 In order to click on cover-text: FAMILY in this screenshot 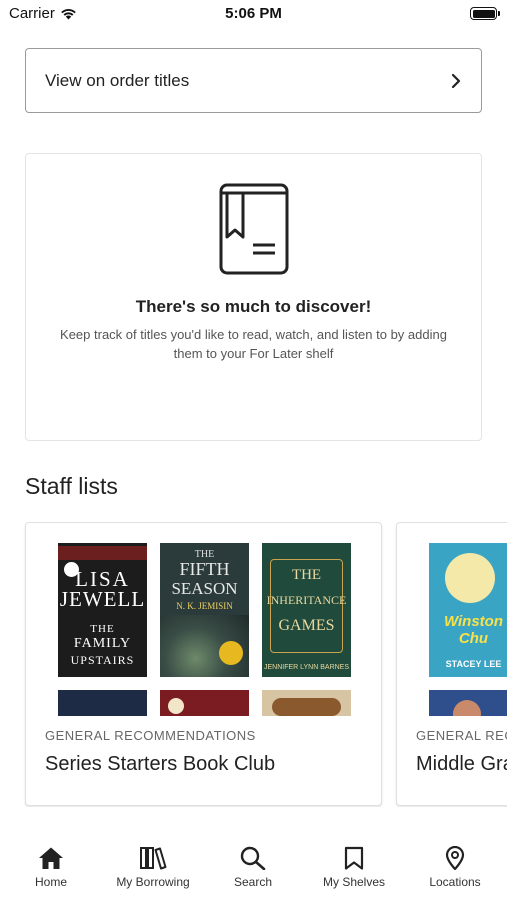, I will do `click(102, 643)`.